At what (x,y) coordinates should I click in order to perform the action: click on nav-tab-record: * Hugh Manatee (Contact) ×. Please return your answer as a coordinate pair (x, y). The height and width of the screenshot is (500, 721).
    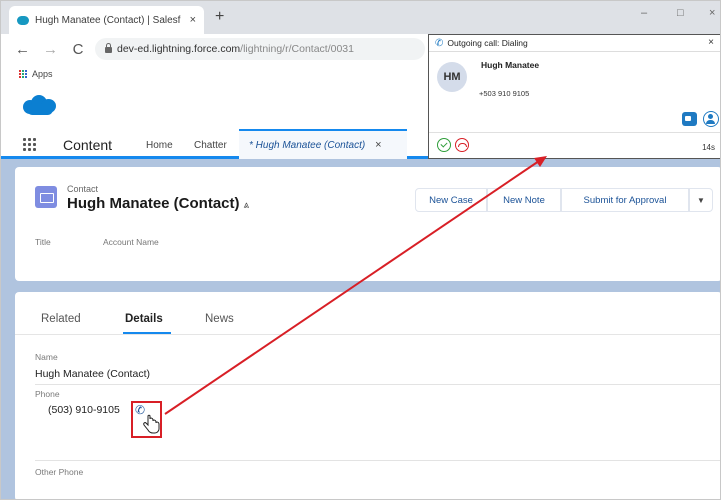
    Looking at the image, I should click on (323, 144).